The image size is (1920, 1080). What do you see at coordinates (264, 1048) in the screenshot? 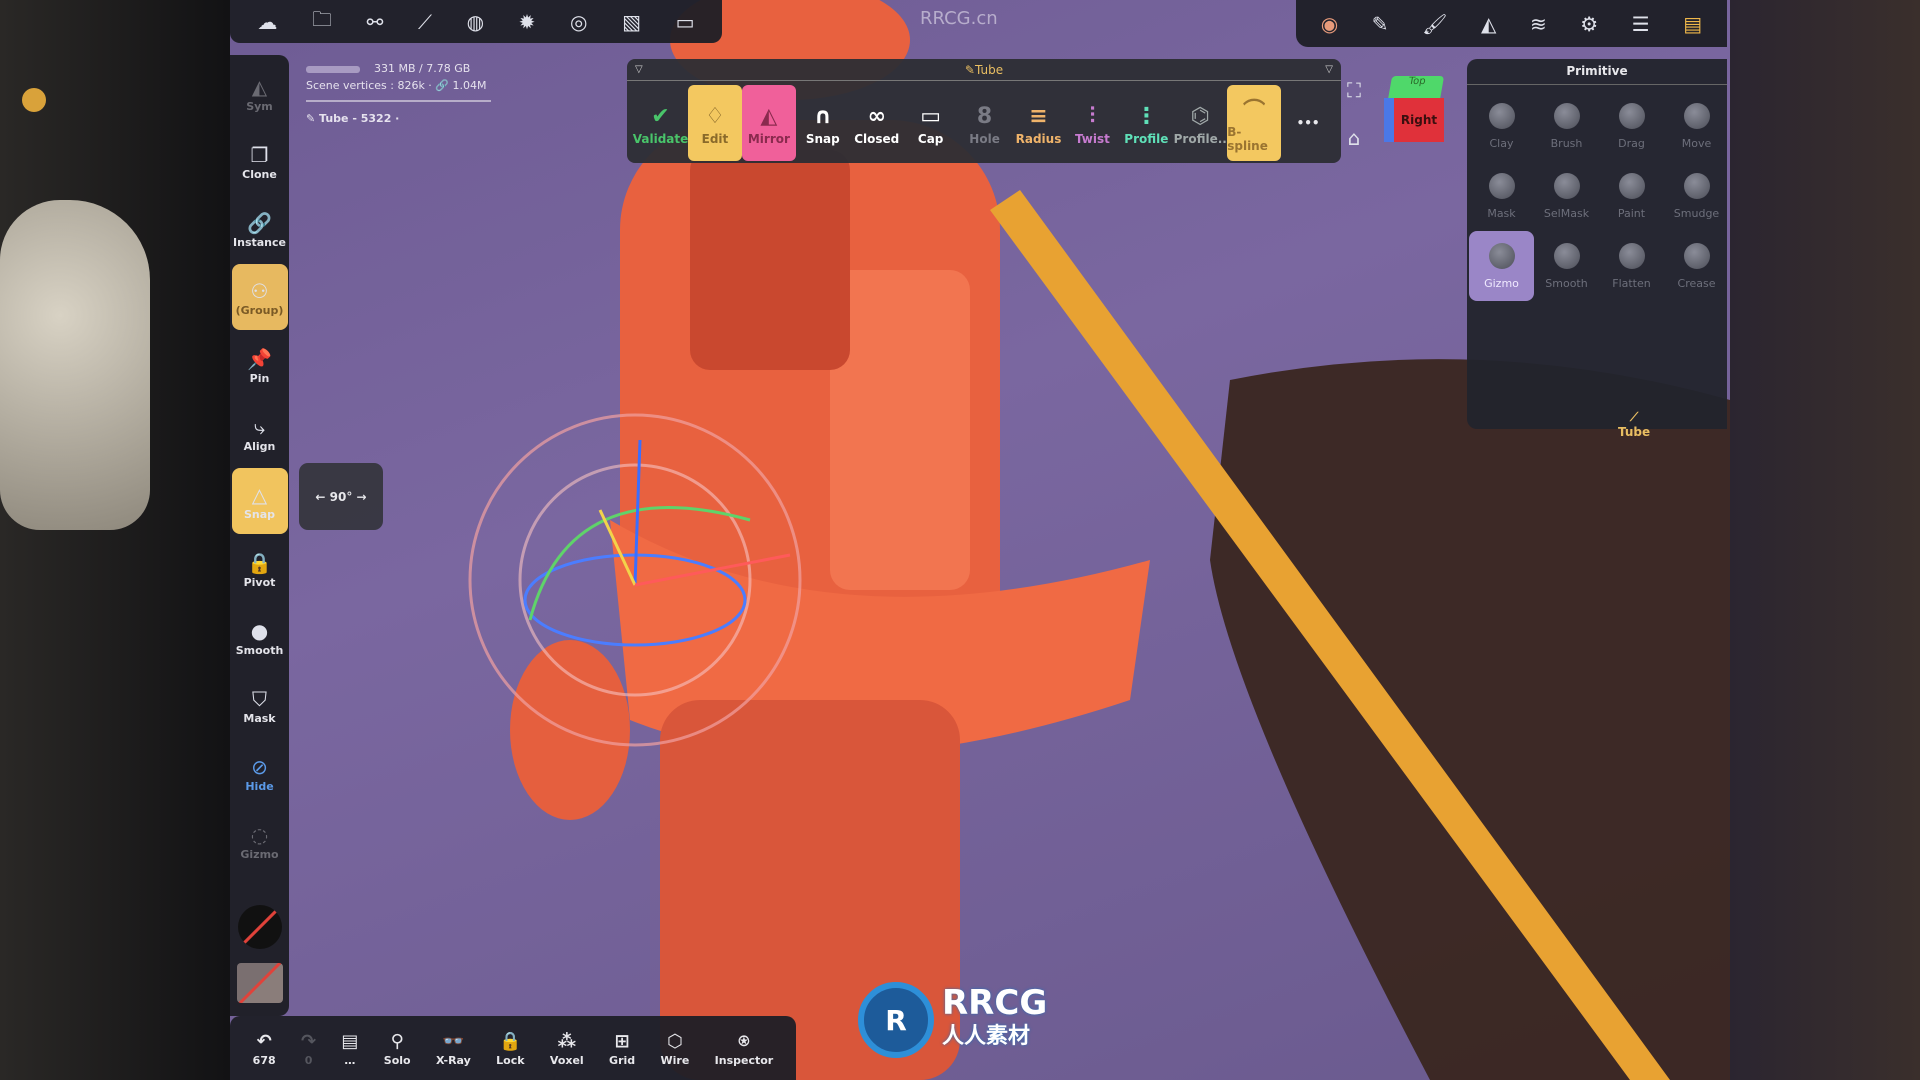
I see `bottom-undo-button: ↶ 678` at bounding box center [264, 1048].